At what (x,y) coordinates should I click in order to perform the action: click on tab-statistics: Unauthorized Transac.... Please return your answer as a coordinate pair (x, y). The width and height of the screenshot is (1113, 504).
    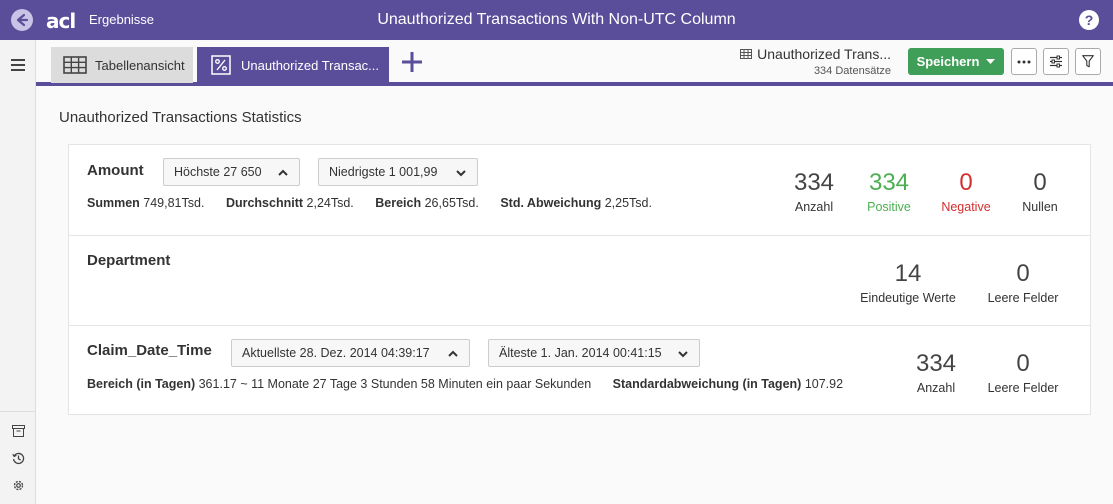
    Looking at the image, I should click on (293, 65).